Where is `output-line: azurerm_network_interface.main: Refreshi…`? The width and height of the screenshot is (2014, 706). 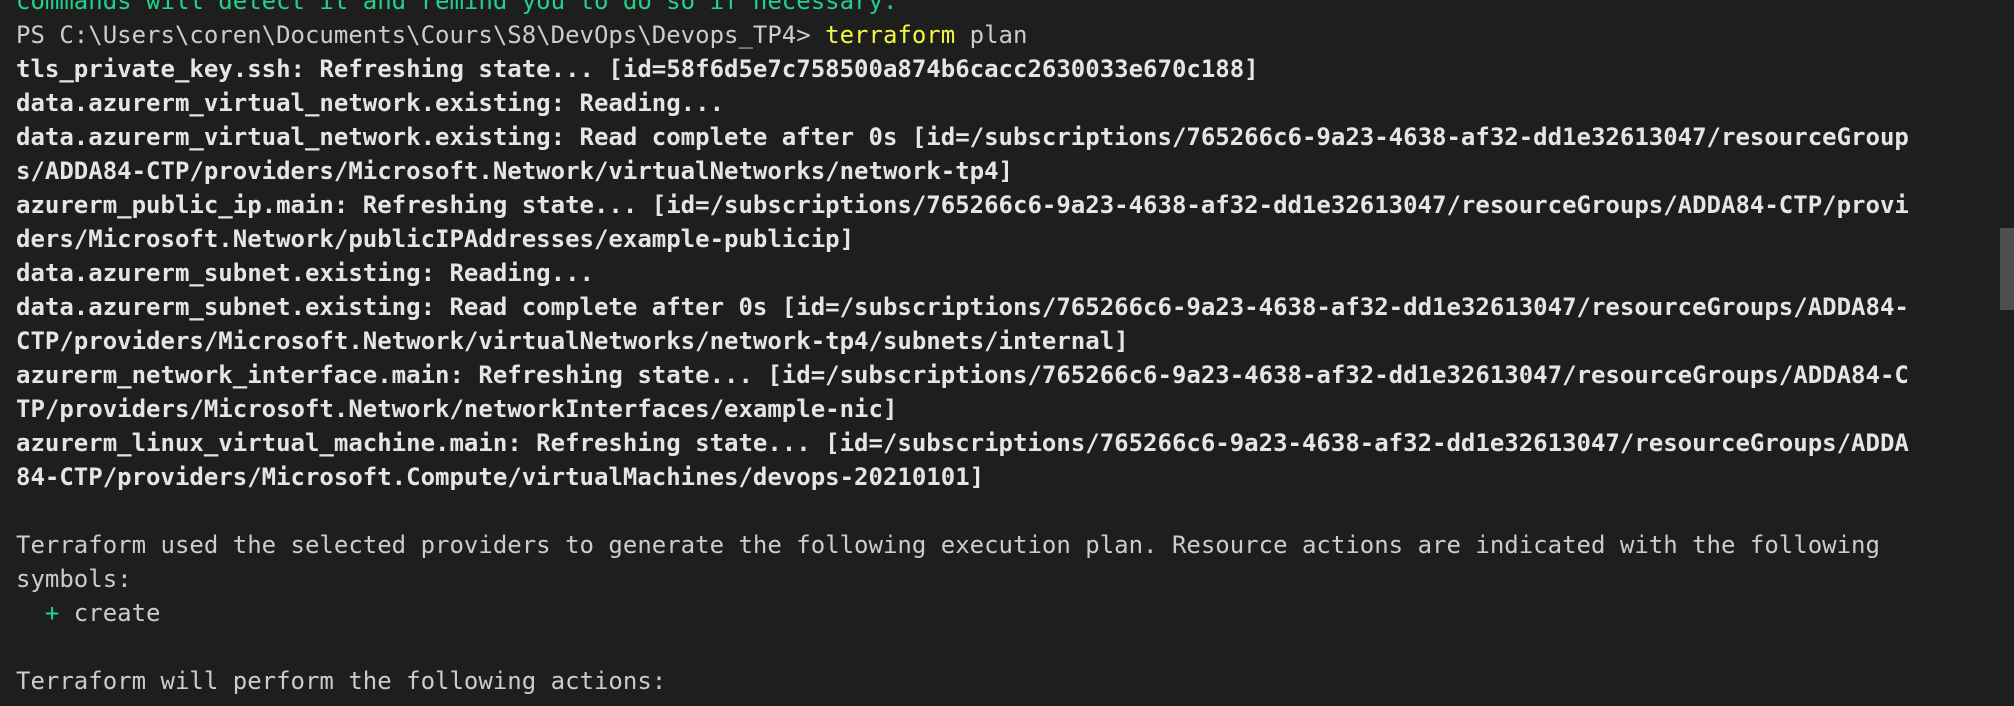
output-line: azurerm_network_interface.main: Refreshi… is located at coordinates (962, 375).